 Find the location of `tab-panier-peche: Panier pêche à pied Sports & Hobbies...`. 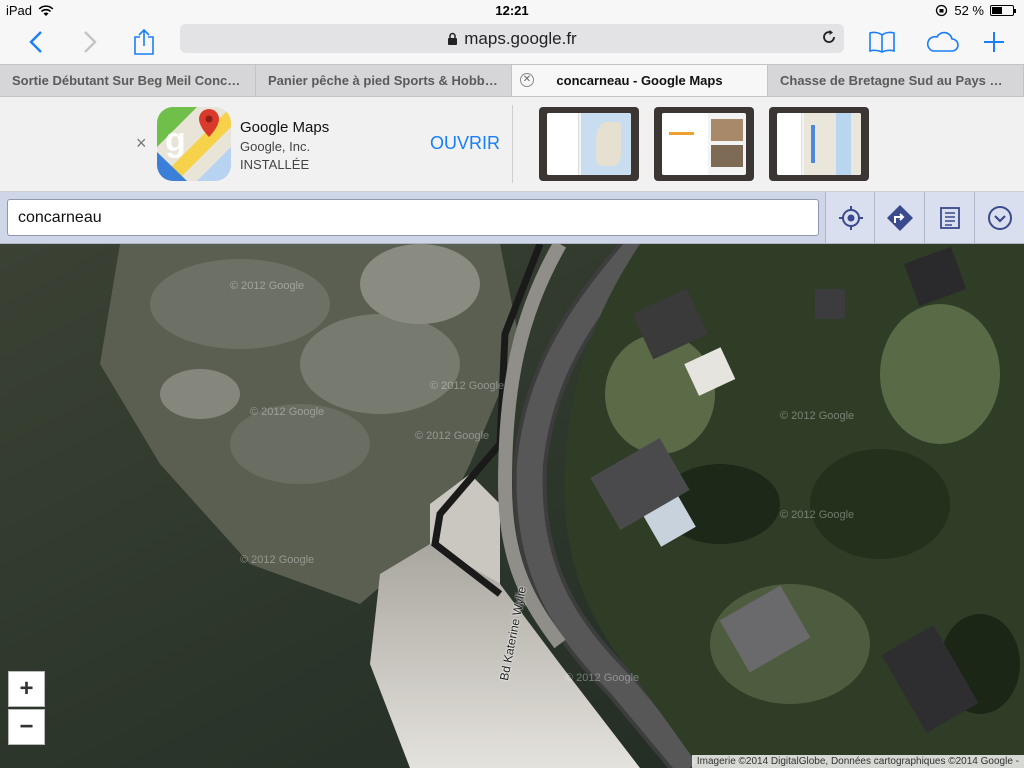

tab-panier-peche: Panier pêche à pied Sports & Hobbies... is located at coordinates (384, 80).